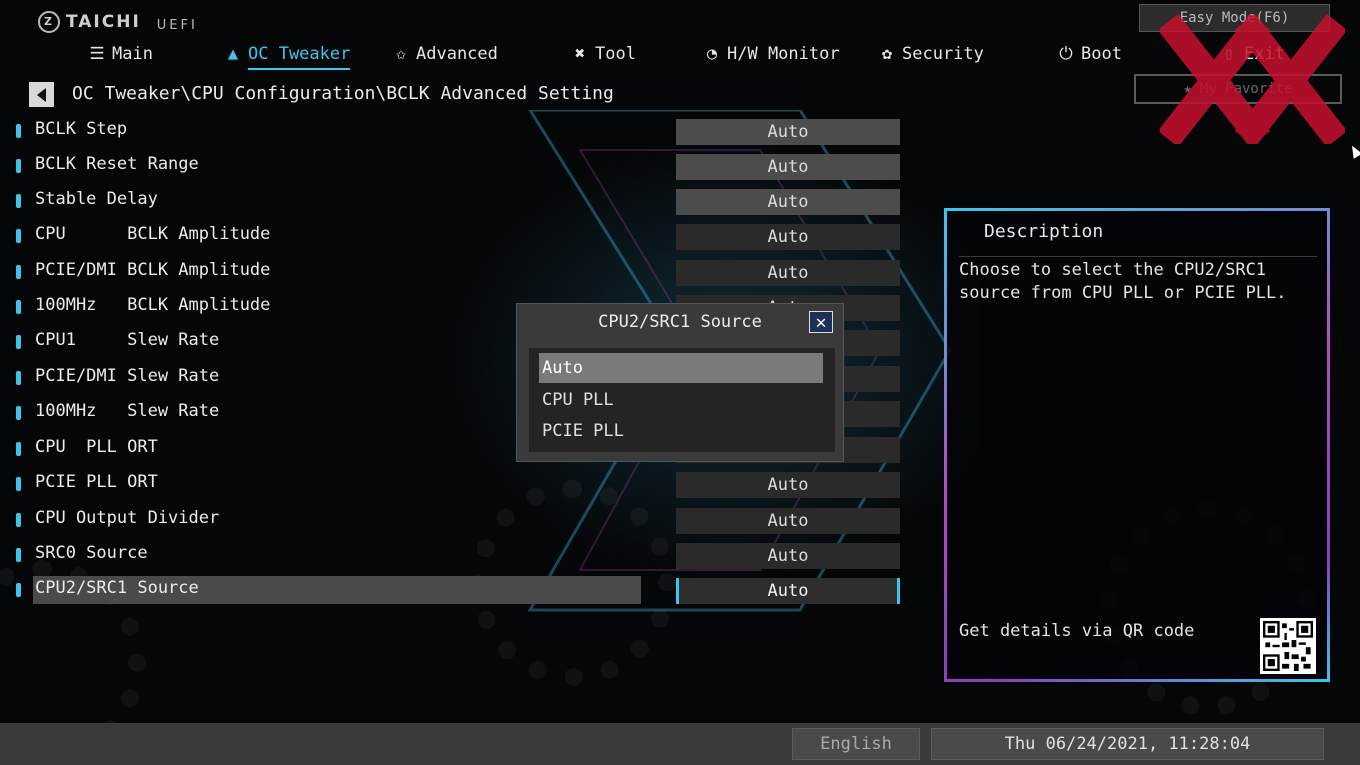 The height and width of the screenshot is (765, 1360). I want to click on cpu2-src1-source-popup: CPU2/SRC1 Source ✕ Auto CPU PLL PCIE PLL, so click(680, 382).